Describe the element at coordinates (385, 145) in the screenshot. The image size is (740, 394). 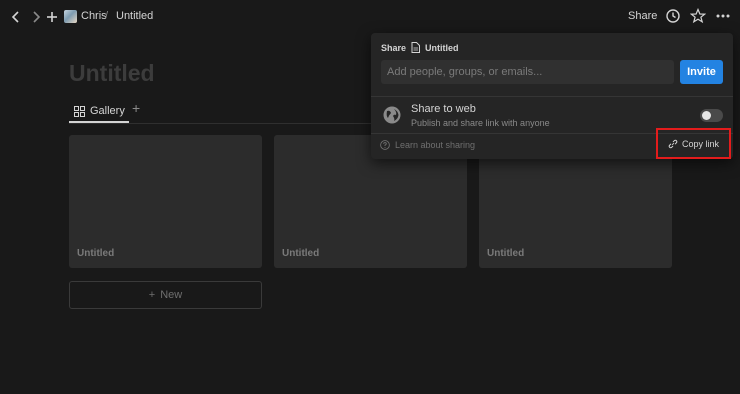
I see `help-question-icon` at that location.